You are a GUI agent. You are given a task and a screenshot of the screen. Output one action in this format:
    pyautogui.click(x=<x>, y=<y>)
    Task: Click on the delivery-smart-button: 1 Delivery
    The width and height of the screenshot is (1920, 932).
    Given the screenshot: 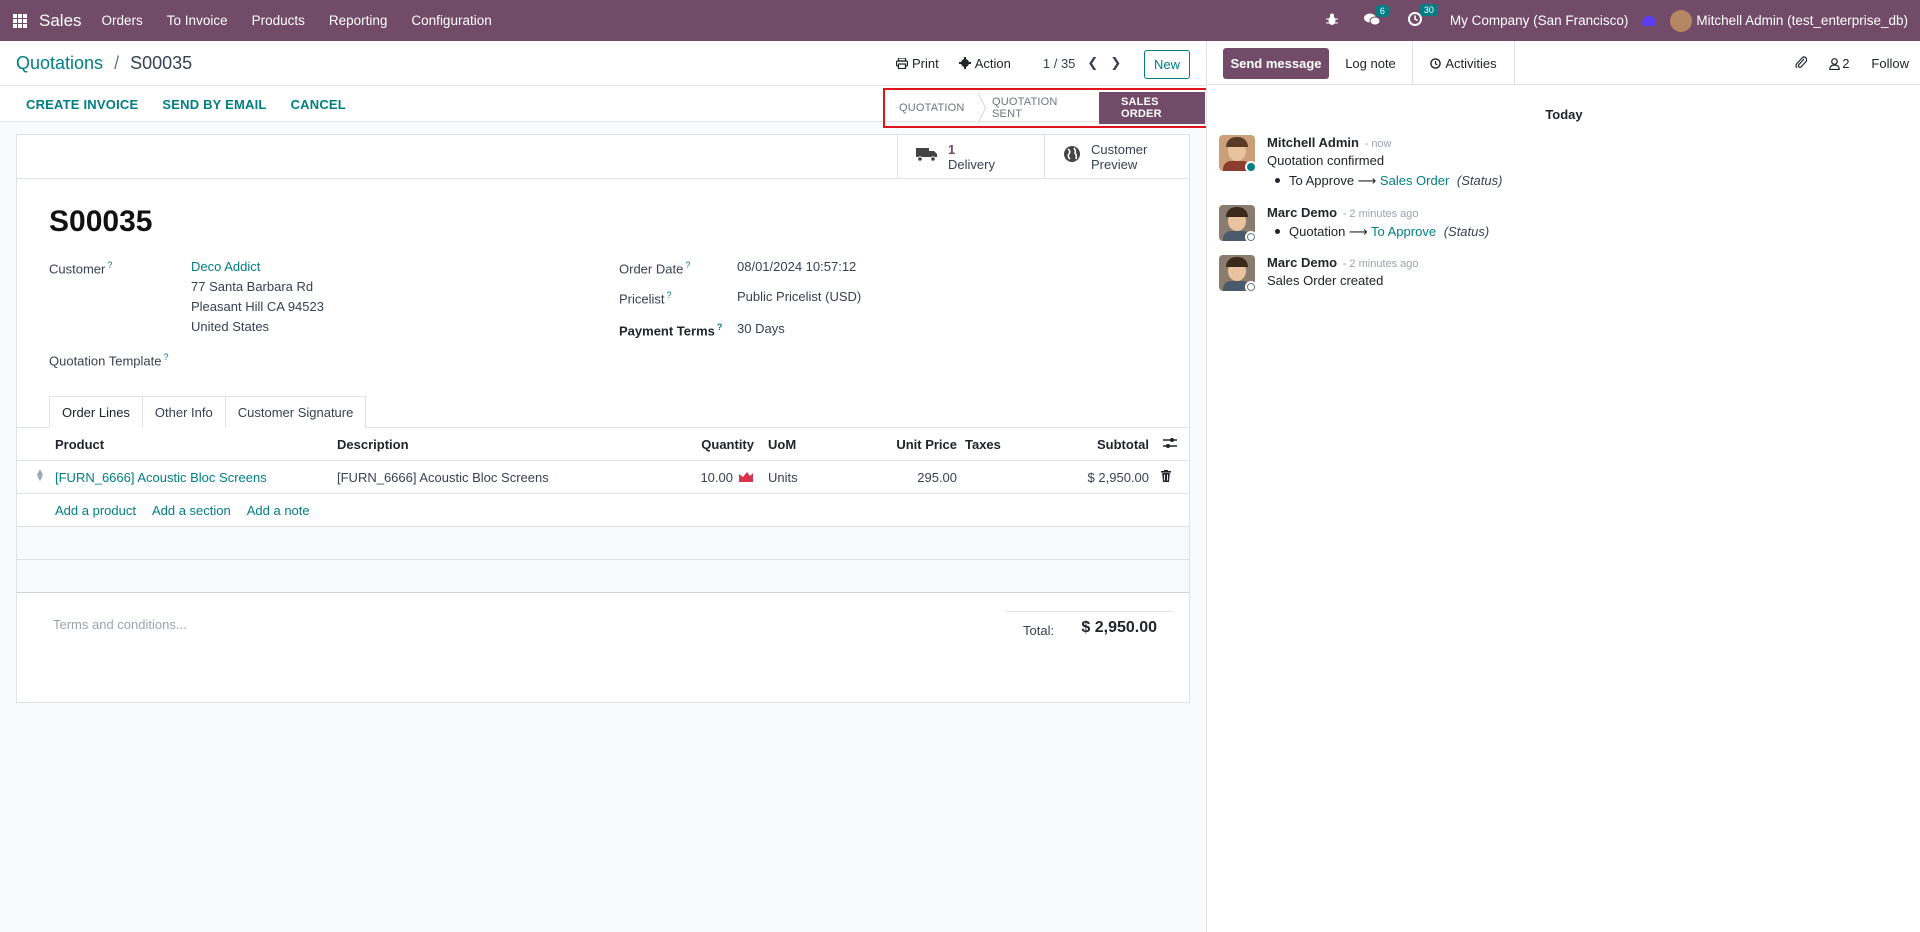 What is the action you would take?
    pyautogui.click(x=970, y=156)
    